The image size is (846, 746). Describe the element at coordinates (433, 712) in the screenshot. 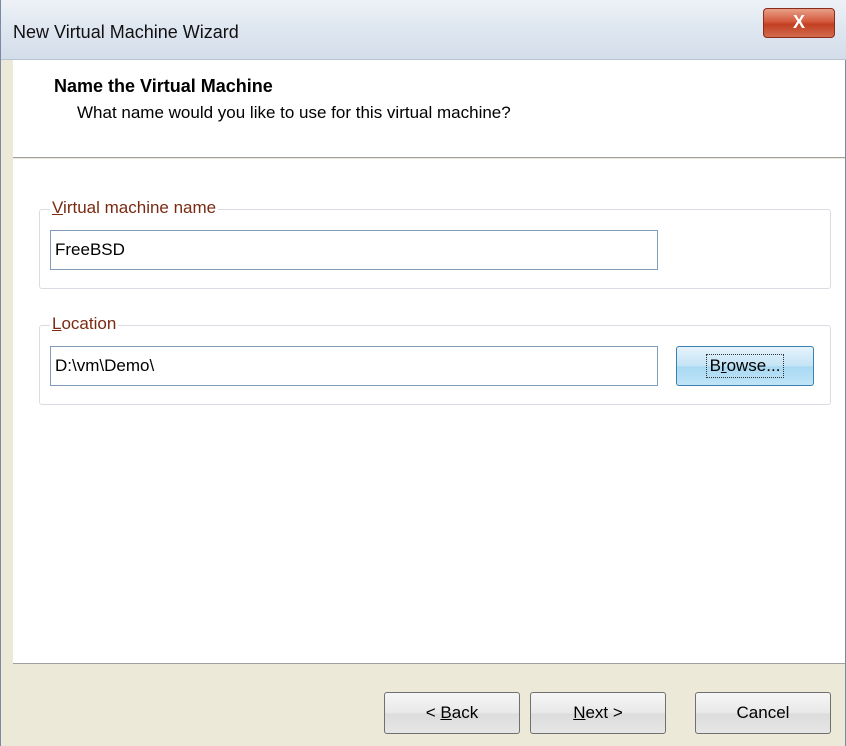

I see `back-pre: <` at that location.